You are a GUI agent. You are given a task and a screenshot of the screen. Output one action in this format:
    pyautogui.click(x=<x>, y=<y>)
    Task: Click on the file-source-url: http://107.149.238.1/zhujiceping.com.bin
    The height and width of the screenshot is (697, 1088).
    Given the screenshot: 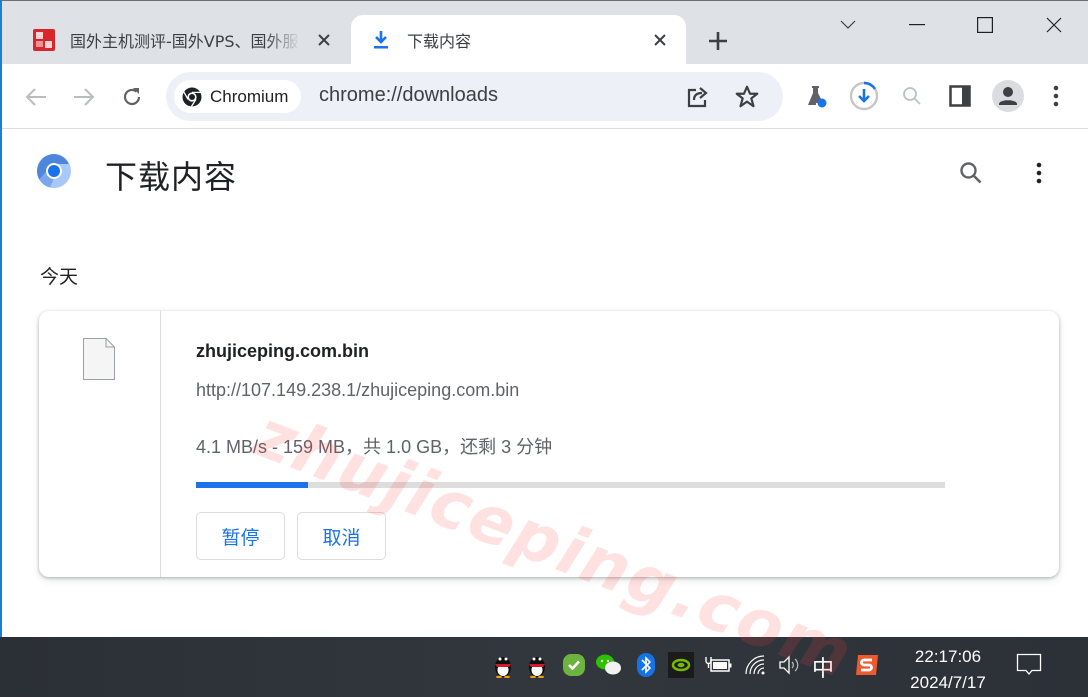 What is the action you would take?
    pyautogui.click(x=357, y=390)
    